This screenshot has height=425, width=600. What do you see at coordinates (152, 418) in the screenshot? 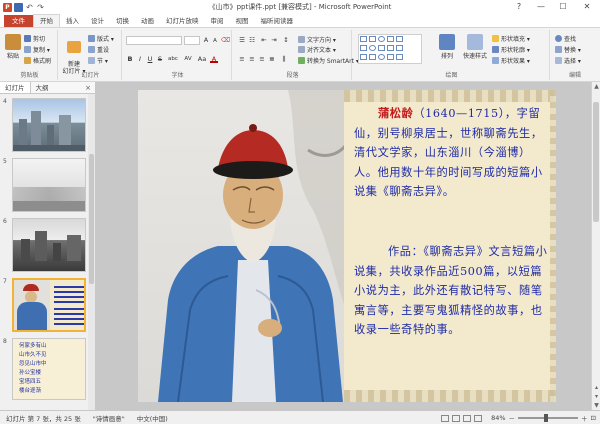
I see `language-status: 中文(中国)` at bounding box center [152, 418].